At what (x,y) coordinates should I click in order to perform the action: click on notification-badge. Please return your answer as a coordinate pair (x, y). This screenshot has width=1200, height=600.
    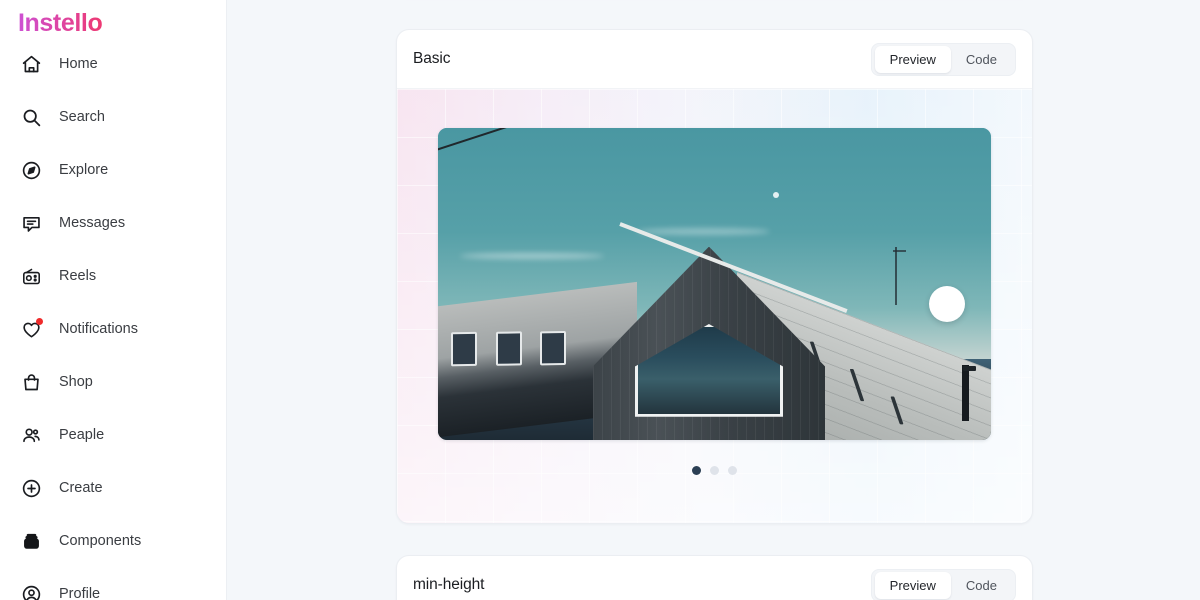
    Looking at the image, I should click on (39, 321).